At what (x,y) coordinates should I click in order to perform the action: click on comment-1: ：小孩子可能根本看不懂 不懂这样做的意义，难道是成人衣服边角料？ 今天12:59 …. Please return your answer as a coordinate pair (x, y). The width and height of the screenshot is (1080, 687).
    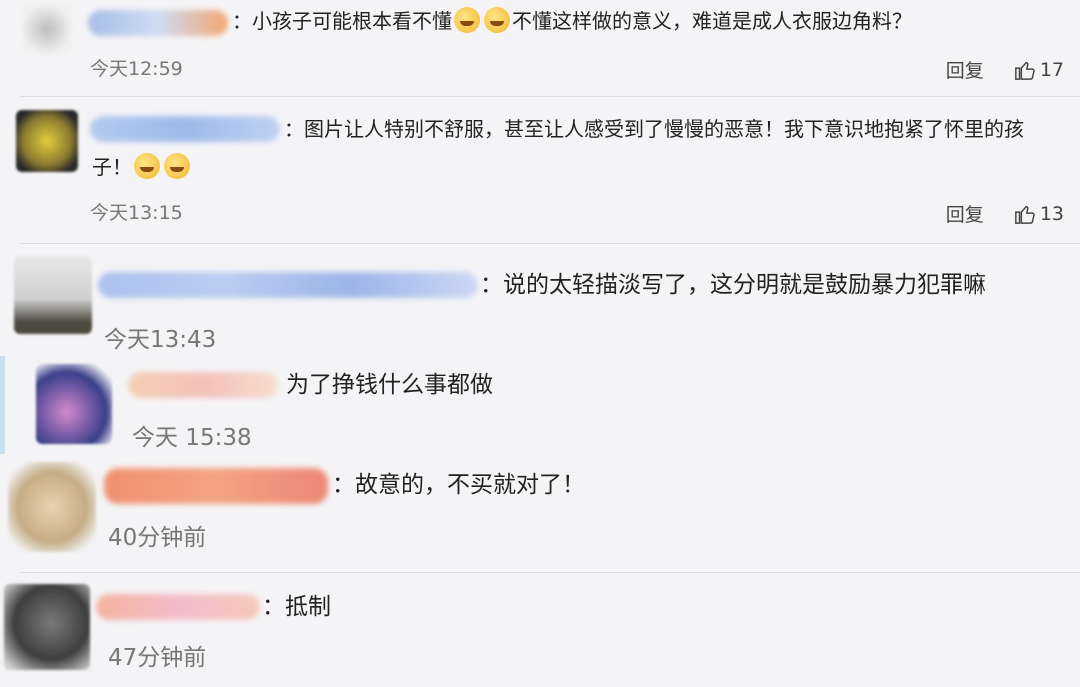
    Looking at the image, I should click on (540, 49).